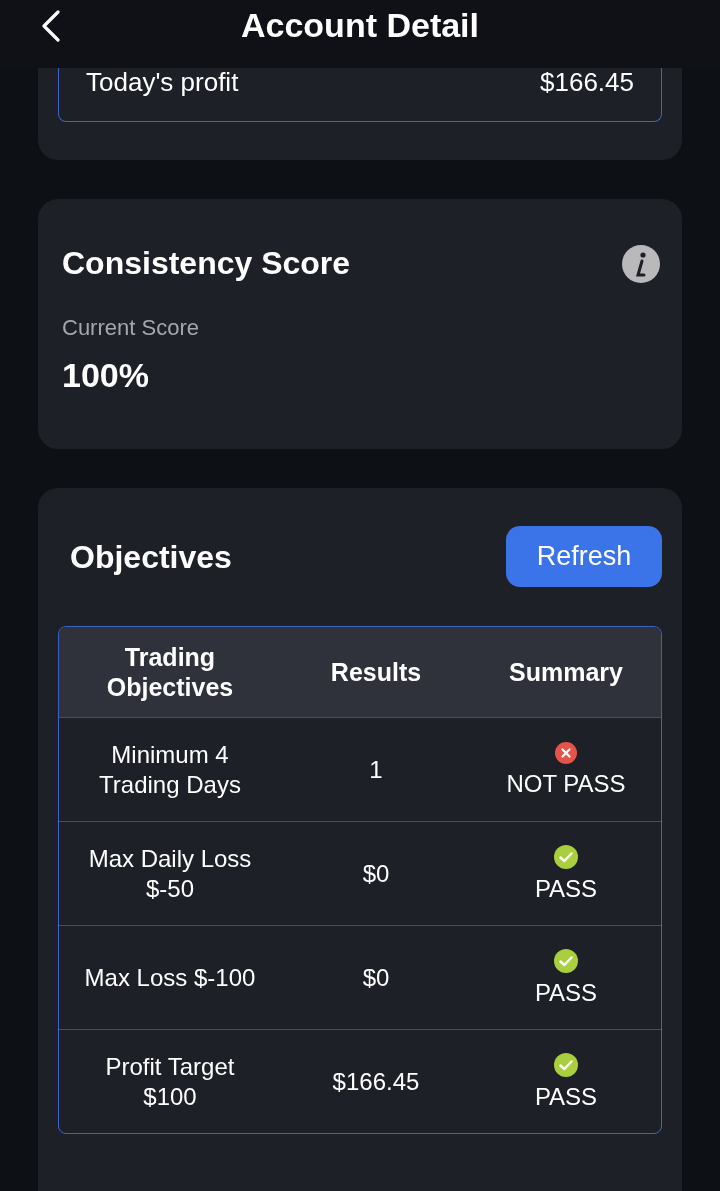  What do you see at coordinates (170, 769) in the screenshot?
I see `table-cell-text: Minimum 4 Trading Days` at bounding box center [170, 769].